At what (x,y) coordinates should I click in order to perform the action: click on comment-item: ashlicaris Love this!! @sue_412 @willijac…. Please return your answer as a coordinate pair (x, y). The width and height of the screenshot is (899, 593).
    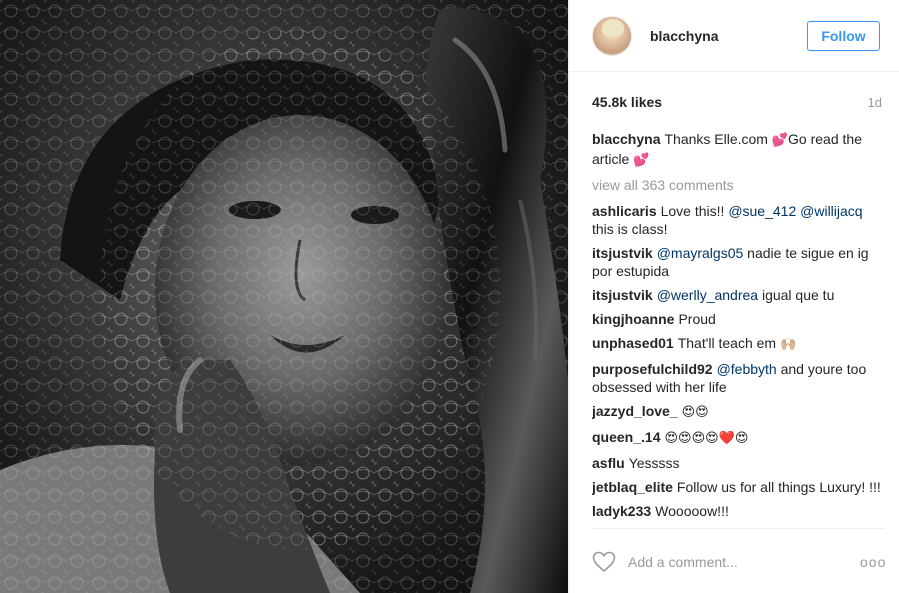
    Looking at the image, I should click on (738, 220).